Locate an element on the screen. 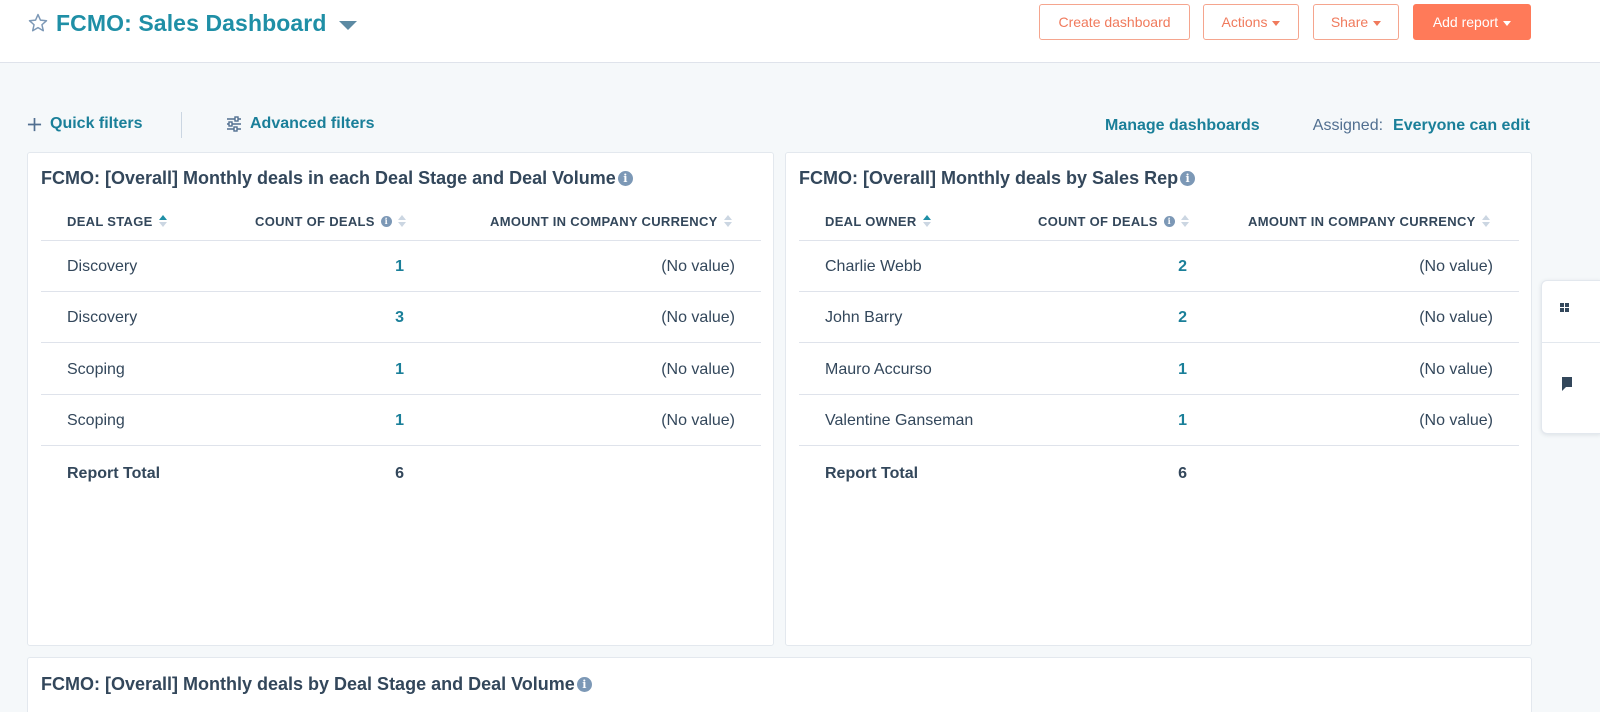 This screenshot has height=712, width=1600. dashboard-title: FCMO: Sales Dashboard is located at coordinates (191, 23).